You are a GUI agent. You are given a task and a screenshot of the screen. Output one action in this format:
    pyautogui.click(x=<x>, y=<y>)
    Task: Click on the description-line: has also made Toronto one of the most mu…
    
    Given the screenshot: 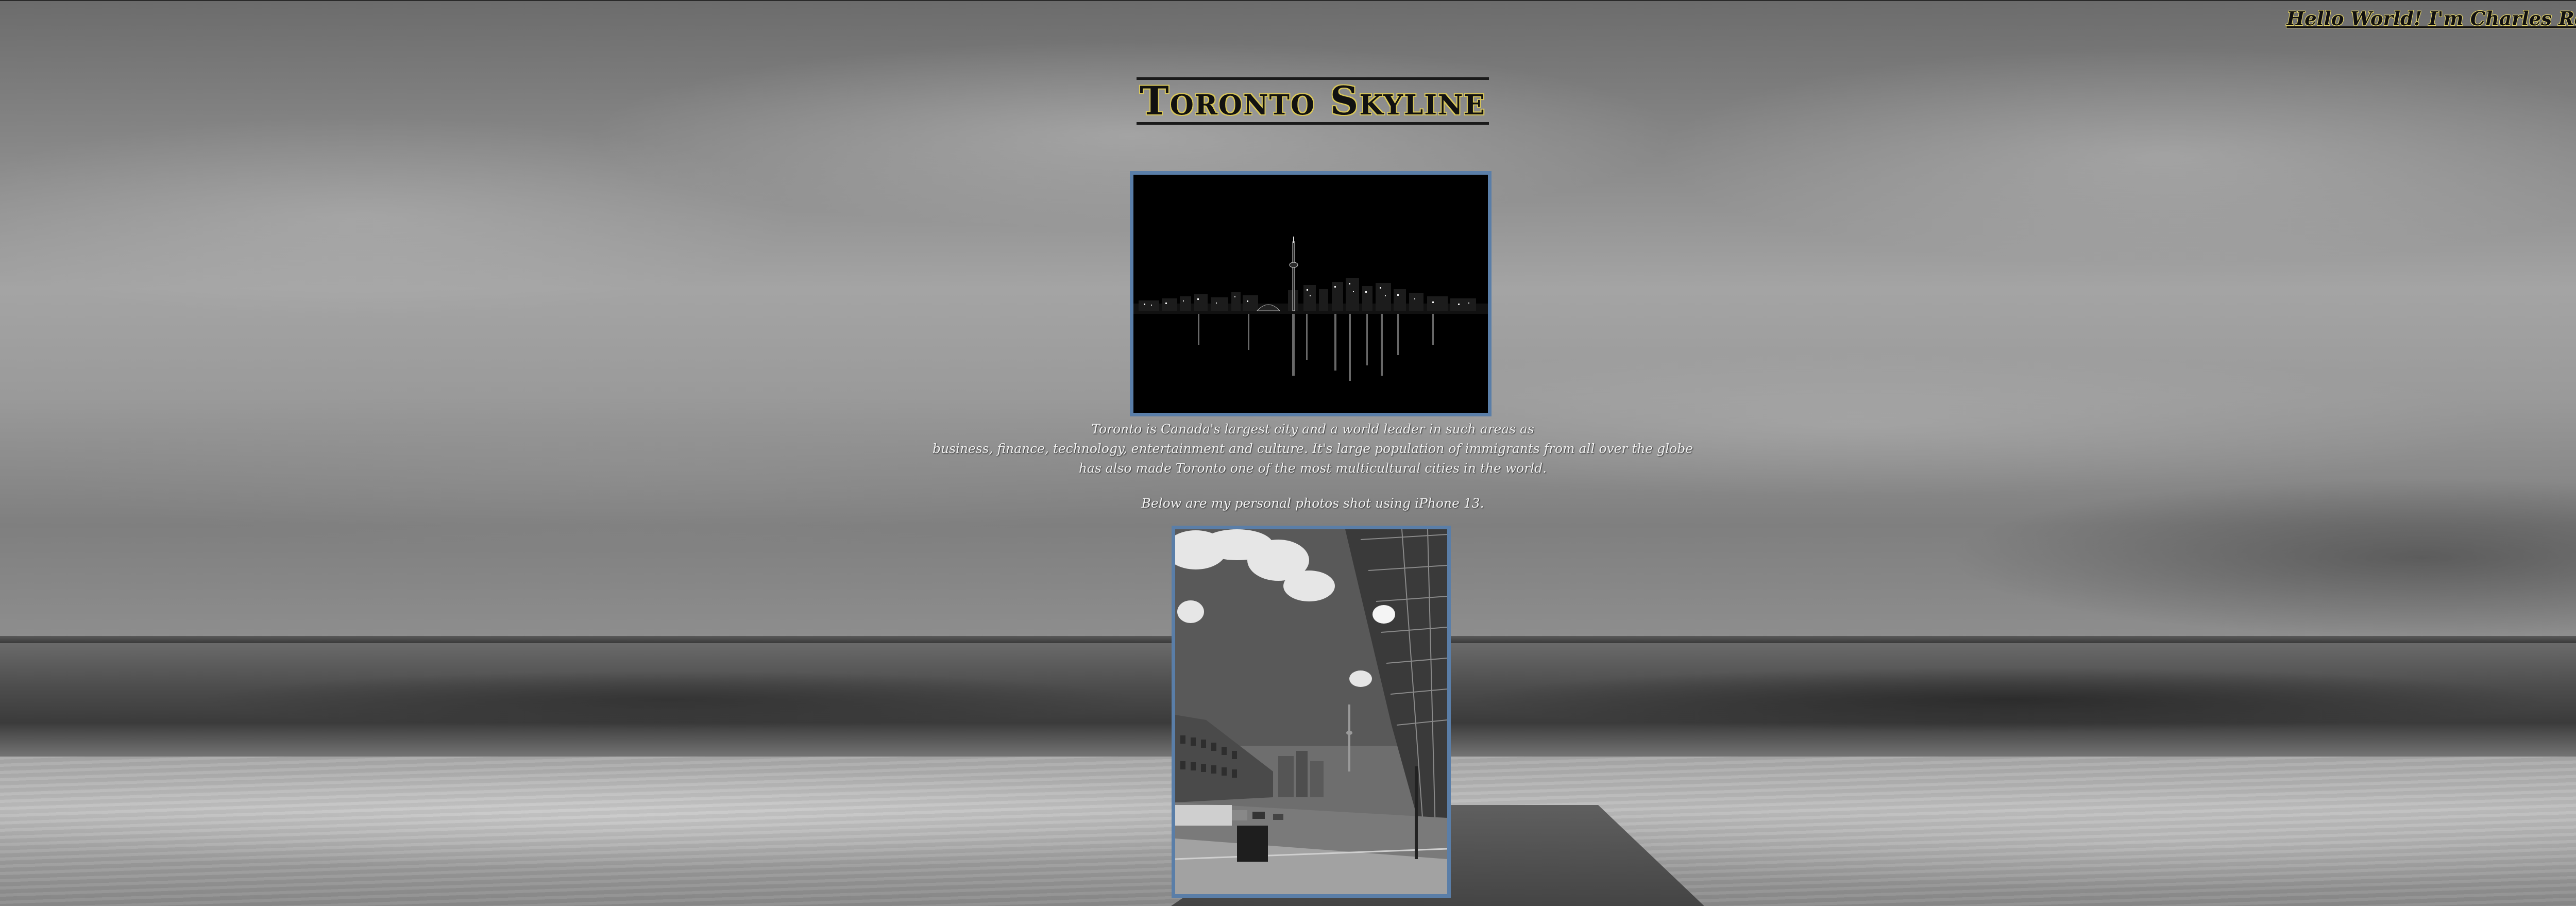 What is the action you would take?
    pyautogui.click(x=1312, y=468)
    